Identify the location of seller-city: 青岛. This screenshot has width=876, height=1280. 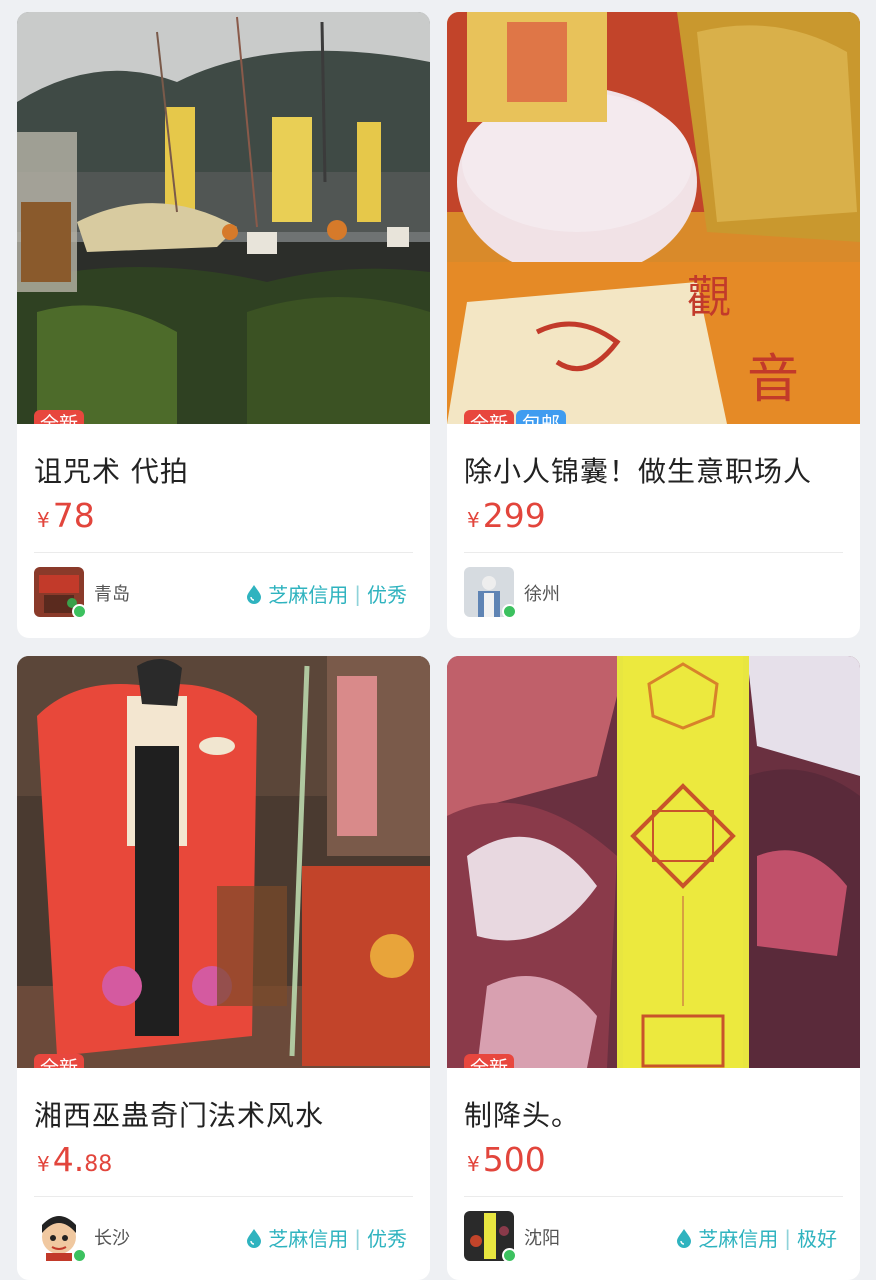
(112, 594).